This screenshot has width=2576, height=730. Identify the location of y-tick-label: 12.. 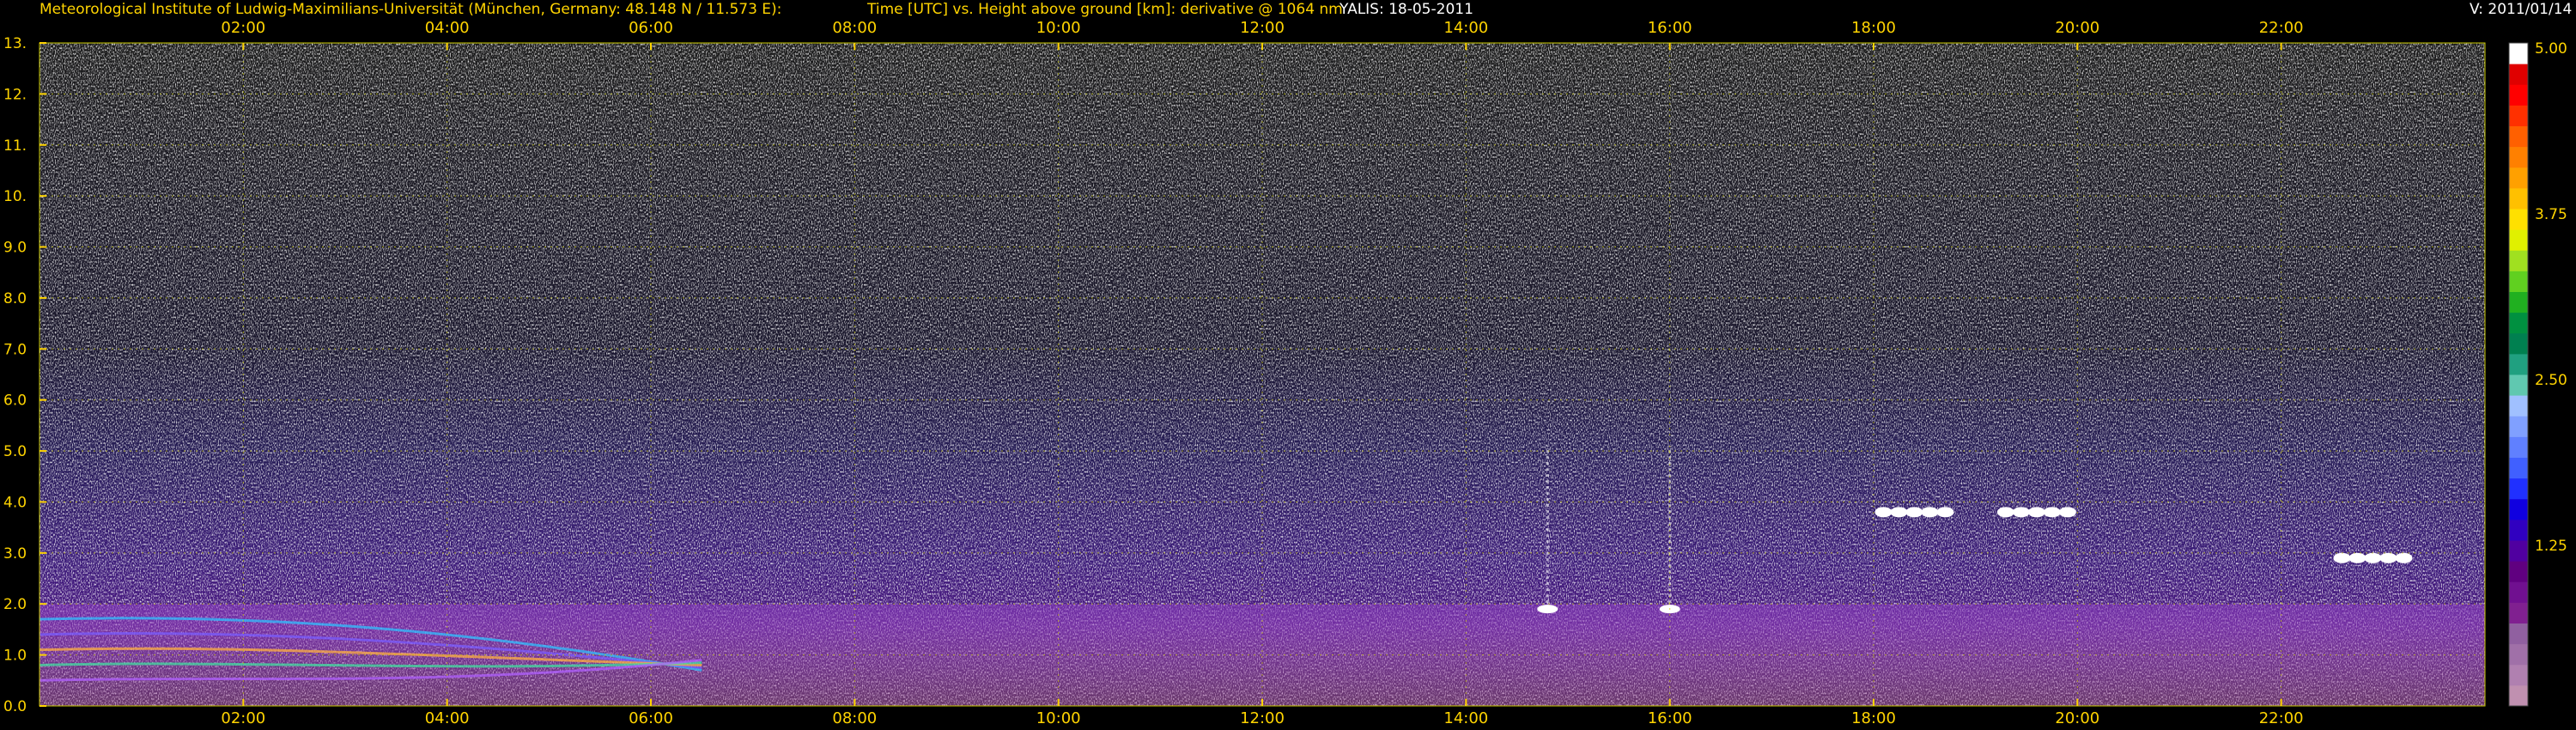
(15, 94).